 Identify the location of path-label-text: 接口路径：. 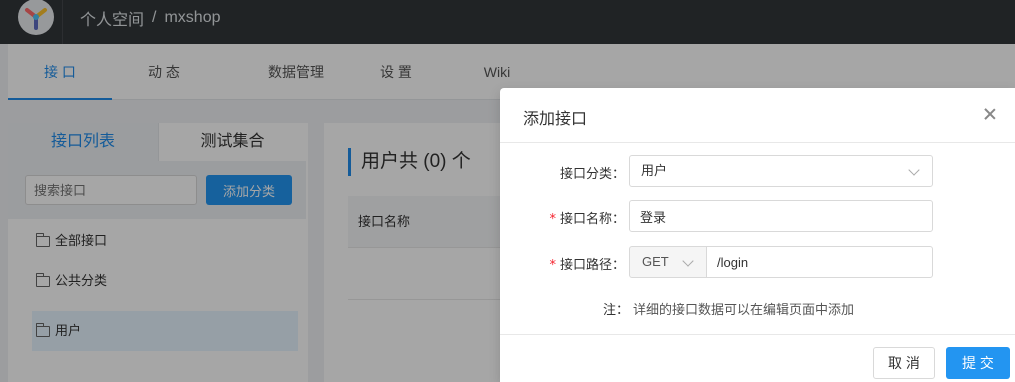
(592, 264).